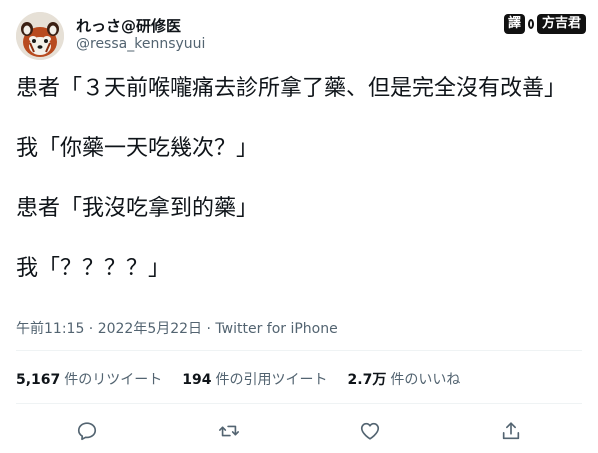 The height and width of the screenshot is (453, 598). What do you see at coordinates (38, 380) in the screenshot?
I see `stat-number: 5,167` at bounding box center [38, 380].